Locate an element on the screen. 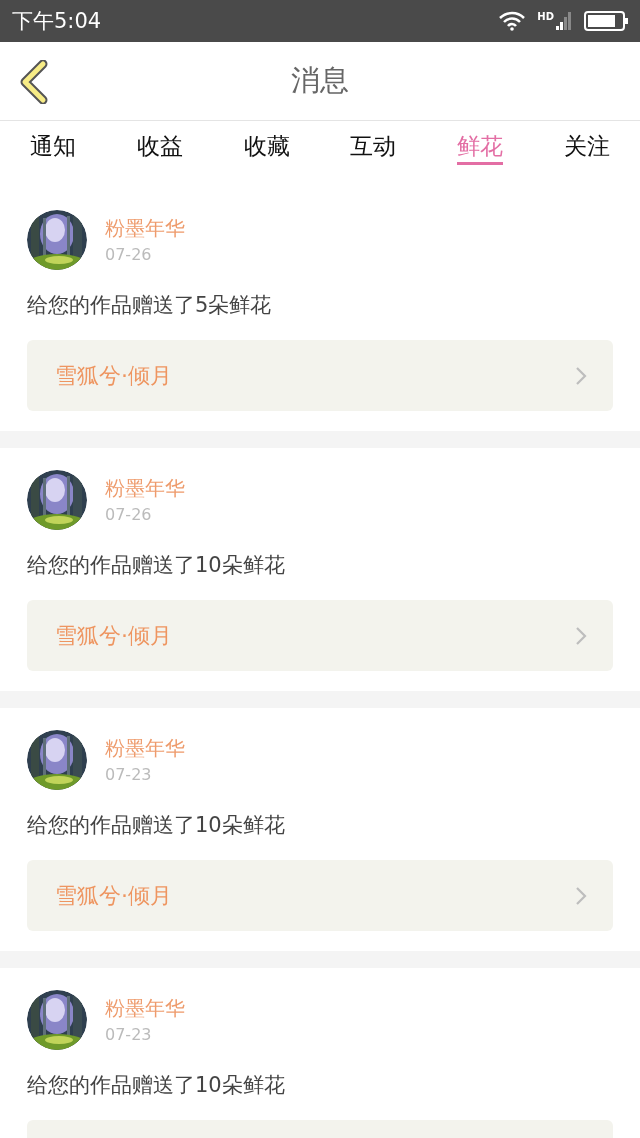 Image resolution: width=640 pixels, height=1138 pixels. tab: 鲜花 is located at coordinates (480, 154).